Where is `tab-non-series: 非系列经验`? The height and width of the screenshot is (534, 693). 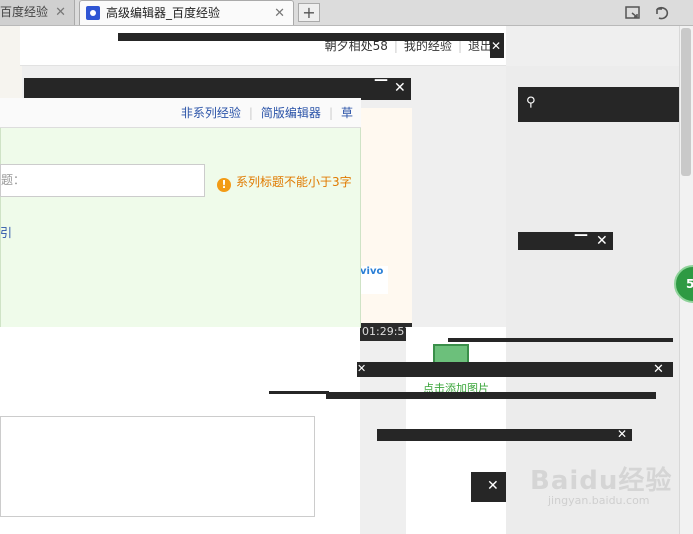
tab-non-series: 非系列经验 is located at coordinates (211, 113).